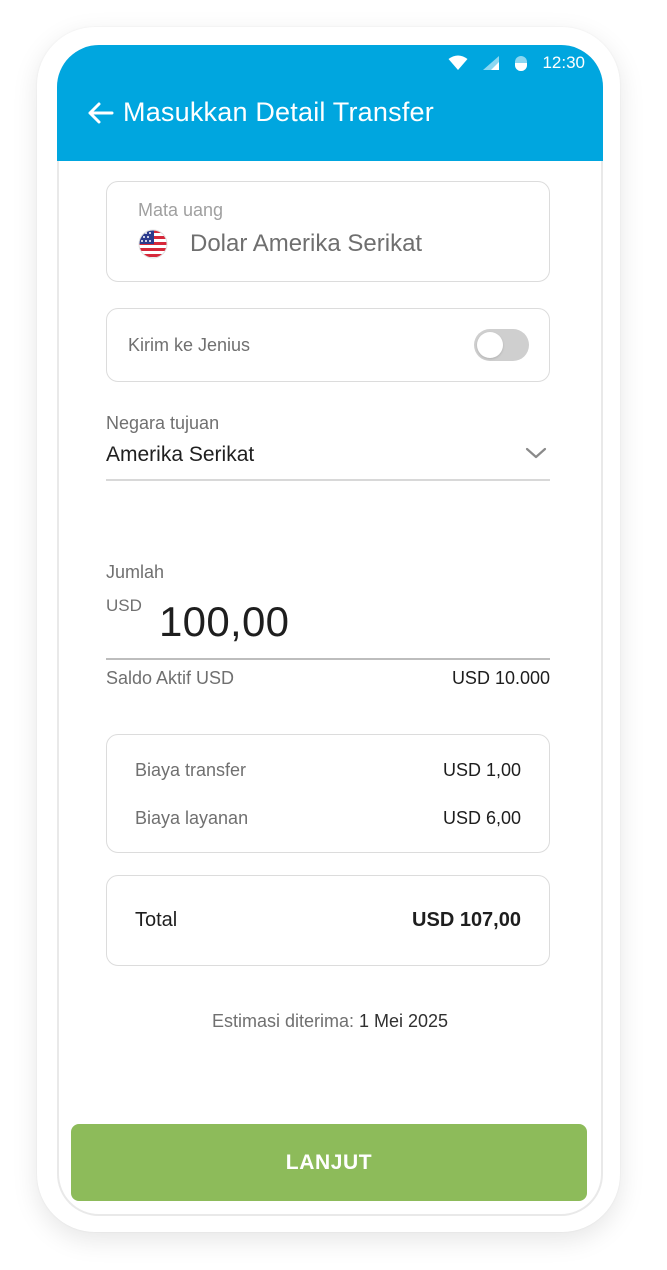  Describe the element at coordinates (100, 113) in the screenshot. I see `arrow-left-icon` at that location.